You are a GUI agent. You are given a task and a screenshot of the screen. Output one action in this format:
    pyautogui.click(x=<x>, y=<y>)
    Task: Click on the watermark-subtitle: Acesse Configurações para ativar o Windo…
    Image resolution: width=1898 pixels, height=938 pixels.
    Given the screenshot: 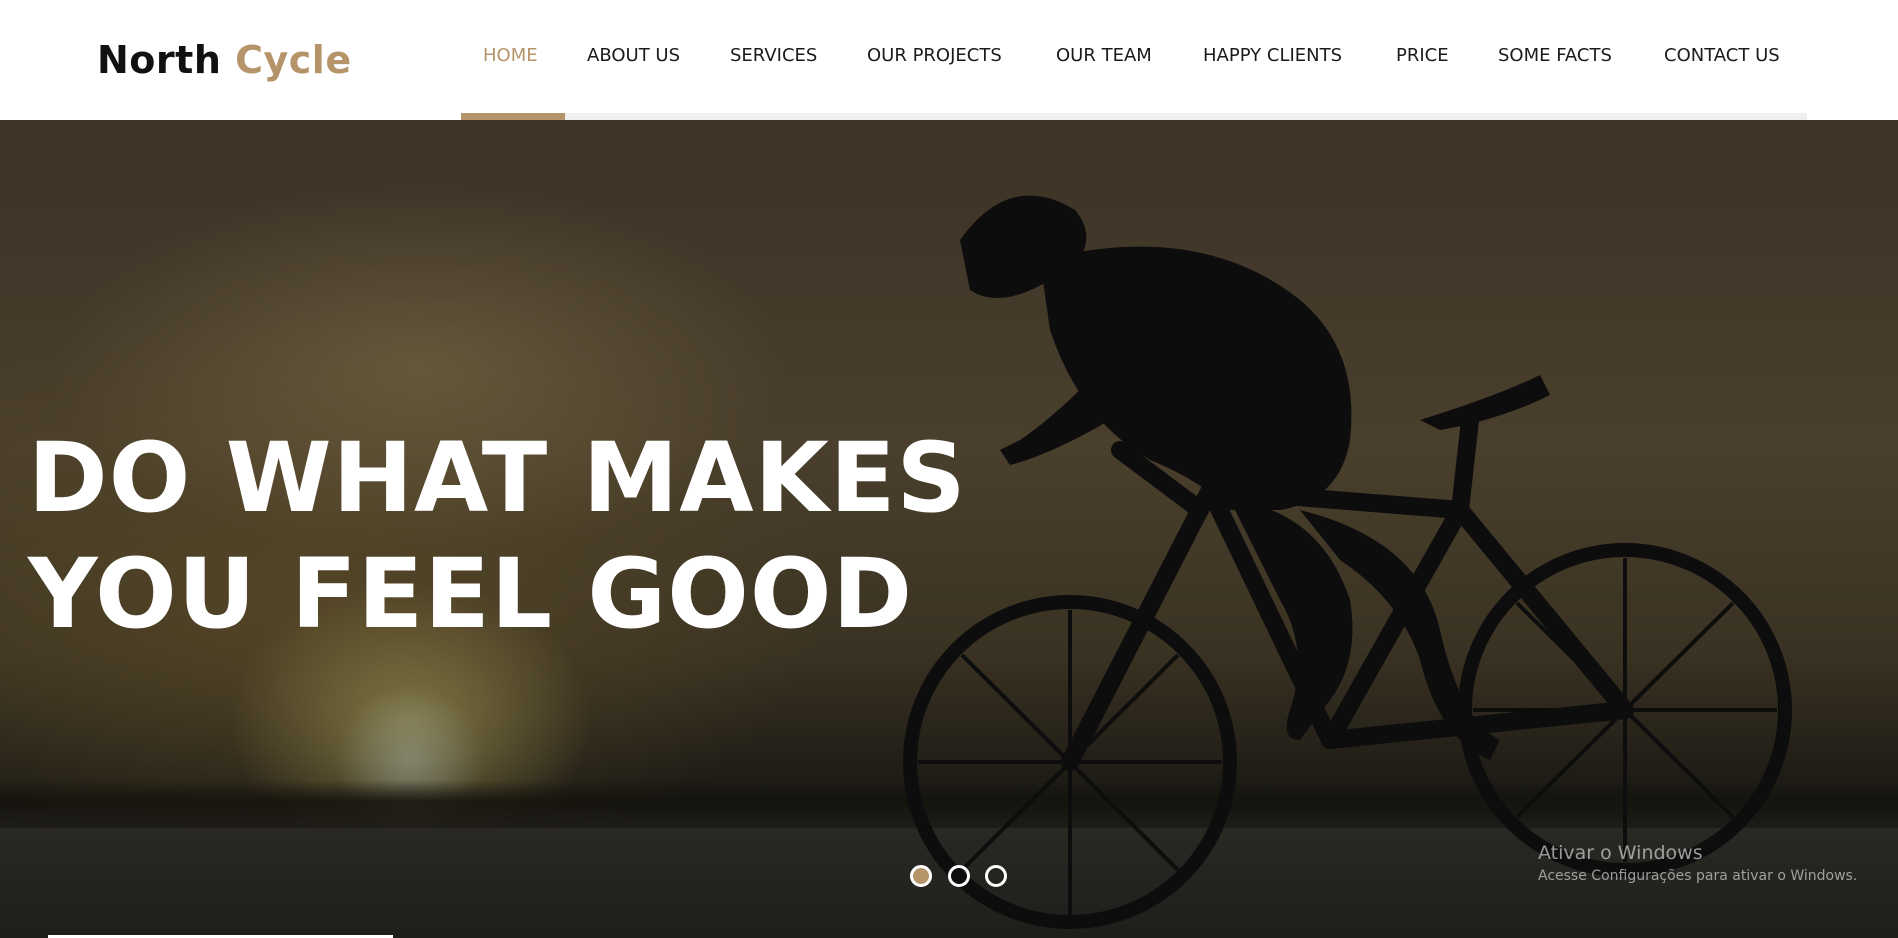 What is the action you would take?
    pyautogui.click(x=1698, y=876)
    